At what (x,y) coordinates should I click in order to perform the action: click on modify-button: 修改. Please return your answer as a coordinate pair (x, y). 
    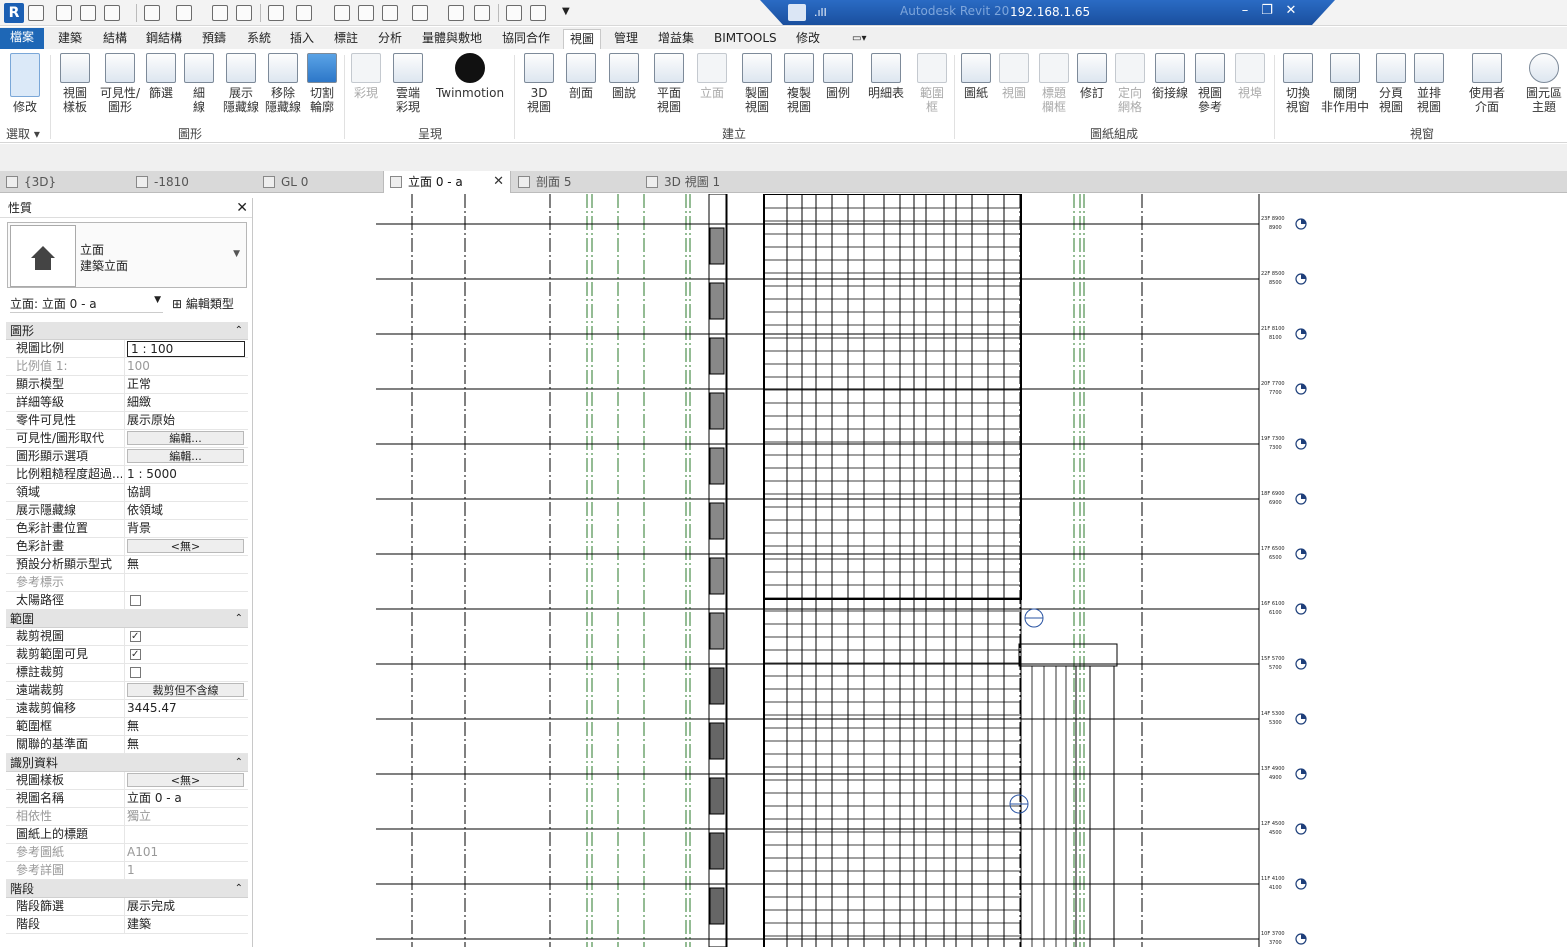
    Looking at the image, I should click on (25, 83).